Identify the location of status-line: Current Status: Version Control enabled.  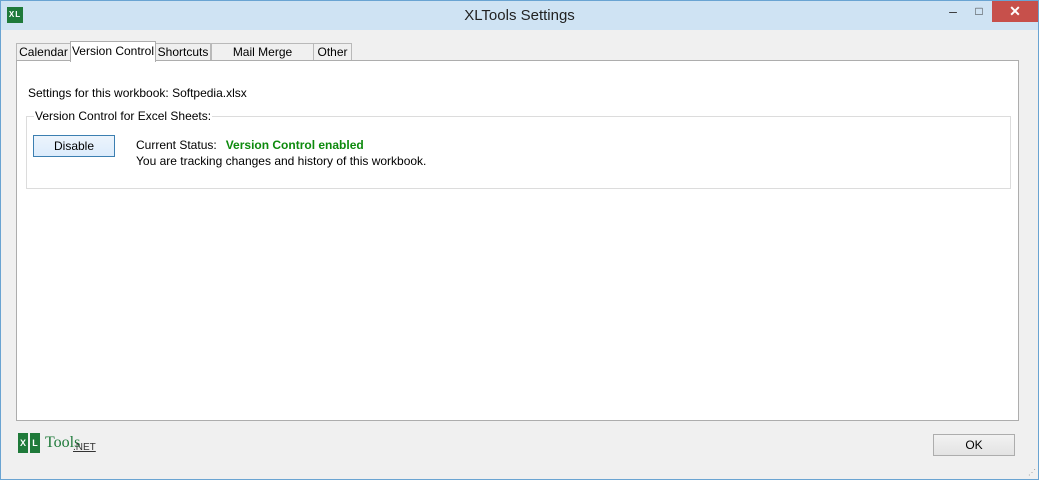
(250, 145).